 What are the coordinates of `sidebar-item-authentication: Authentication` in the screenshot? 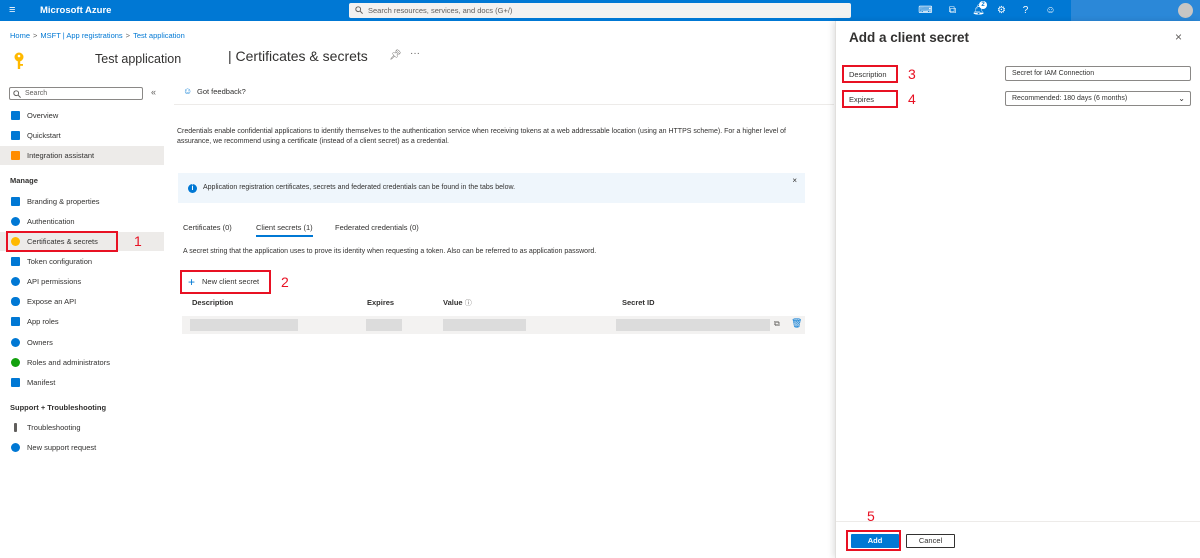 It's located at (82, 221).